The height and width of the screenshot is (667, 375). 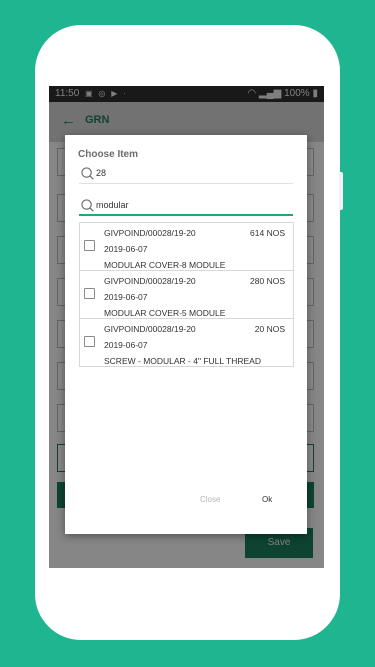 I want to click on item-search-input: modular, so click(x=186, y=206).